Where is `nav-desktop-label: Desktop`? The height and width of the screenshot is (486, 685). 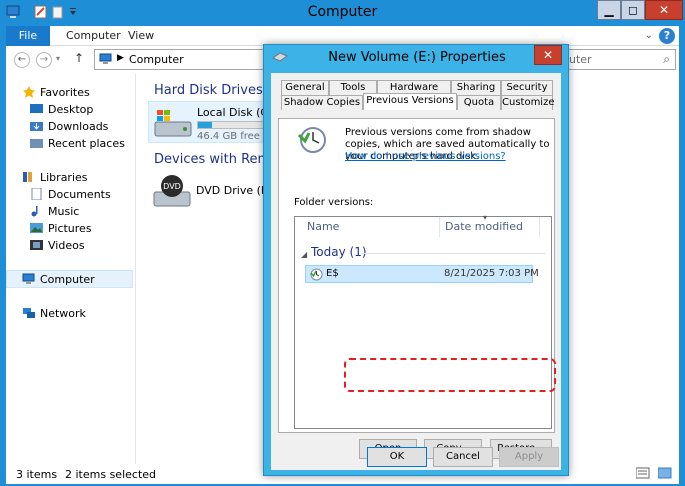
nav-desktop-label: Desktop is located at coordinates (71, 109).